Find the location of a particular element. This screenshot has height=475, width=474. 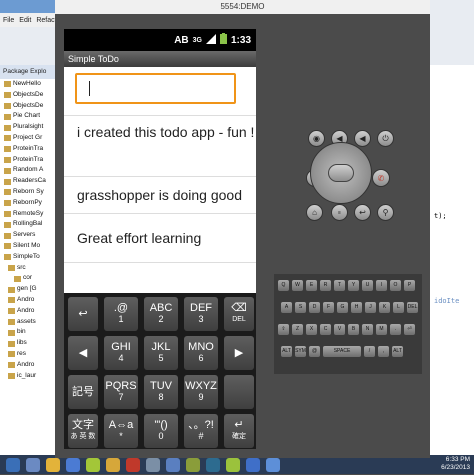

tree-item: RollingBal is located at coordinates (30, 224).